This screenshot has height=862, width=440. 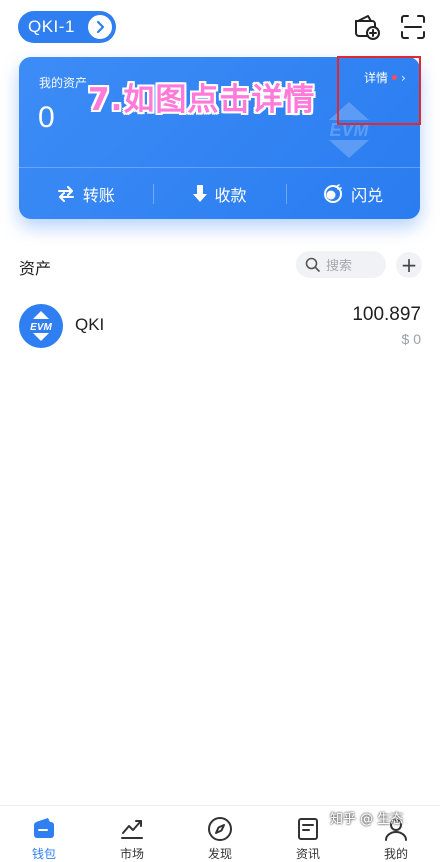 I want to click on scan-icon, so click(x=413, y=27).